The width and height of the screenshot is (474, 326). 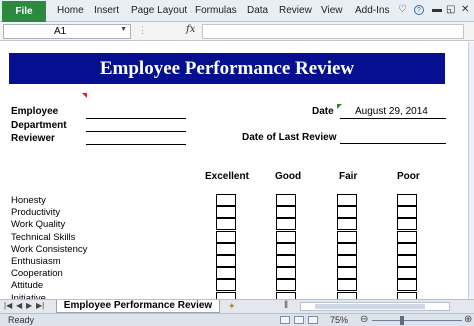 What do you see at coordinates (8, 305) in the screenshot?
I see `first-sheet-icon: |◀` at bounding box center [8, 305].